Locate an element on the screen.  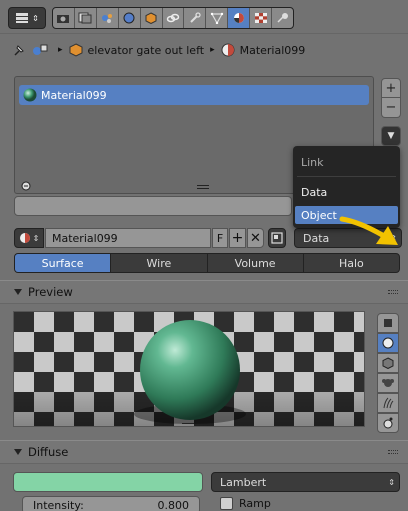
editor-type-selector: ⇕ is located at coordinates (27, 18).